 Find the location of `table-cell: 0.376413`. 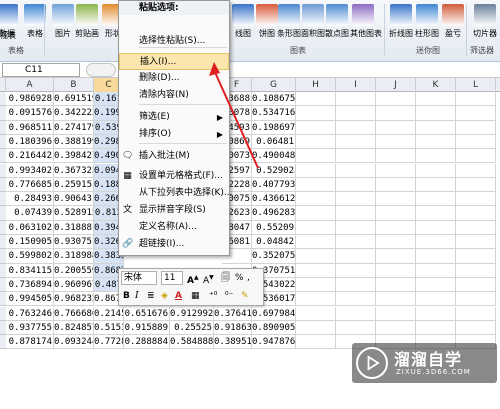

table-cell: 0.376413 is located at coordinates (233, 313).